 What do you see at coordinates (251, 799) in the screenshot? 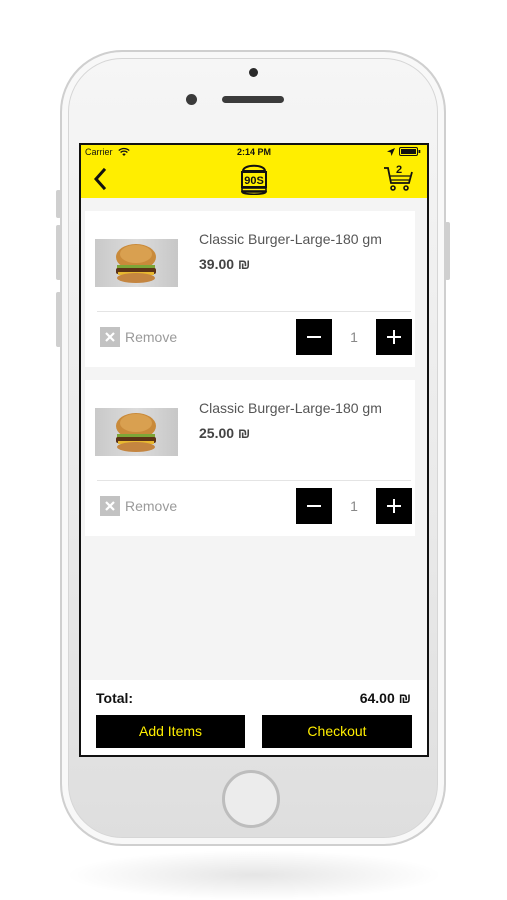
I see `home-button` at bounding box center [251, 799].